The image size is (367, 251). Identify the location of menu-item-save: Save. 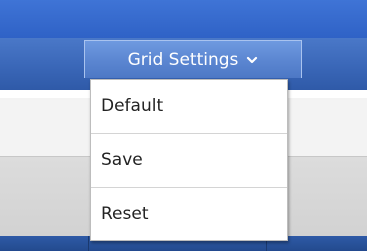
(189, 160).